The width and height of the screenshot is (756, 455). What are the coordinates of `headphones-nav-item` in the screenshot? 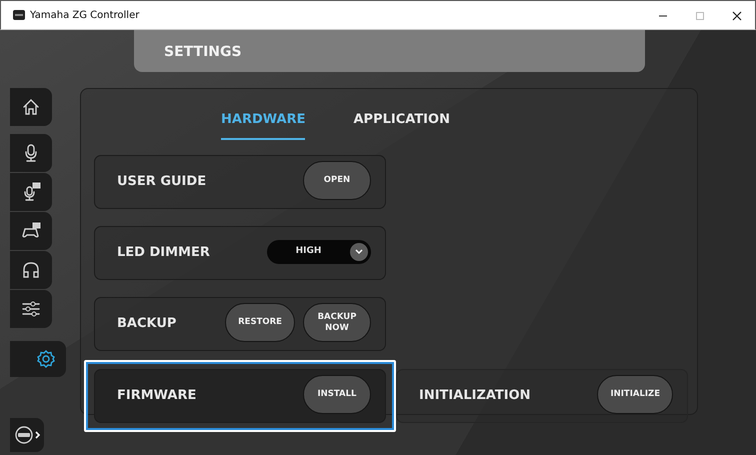 It's located at (31, 270).